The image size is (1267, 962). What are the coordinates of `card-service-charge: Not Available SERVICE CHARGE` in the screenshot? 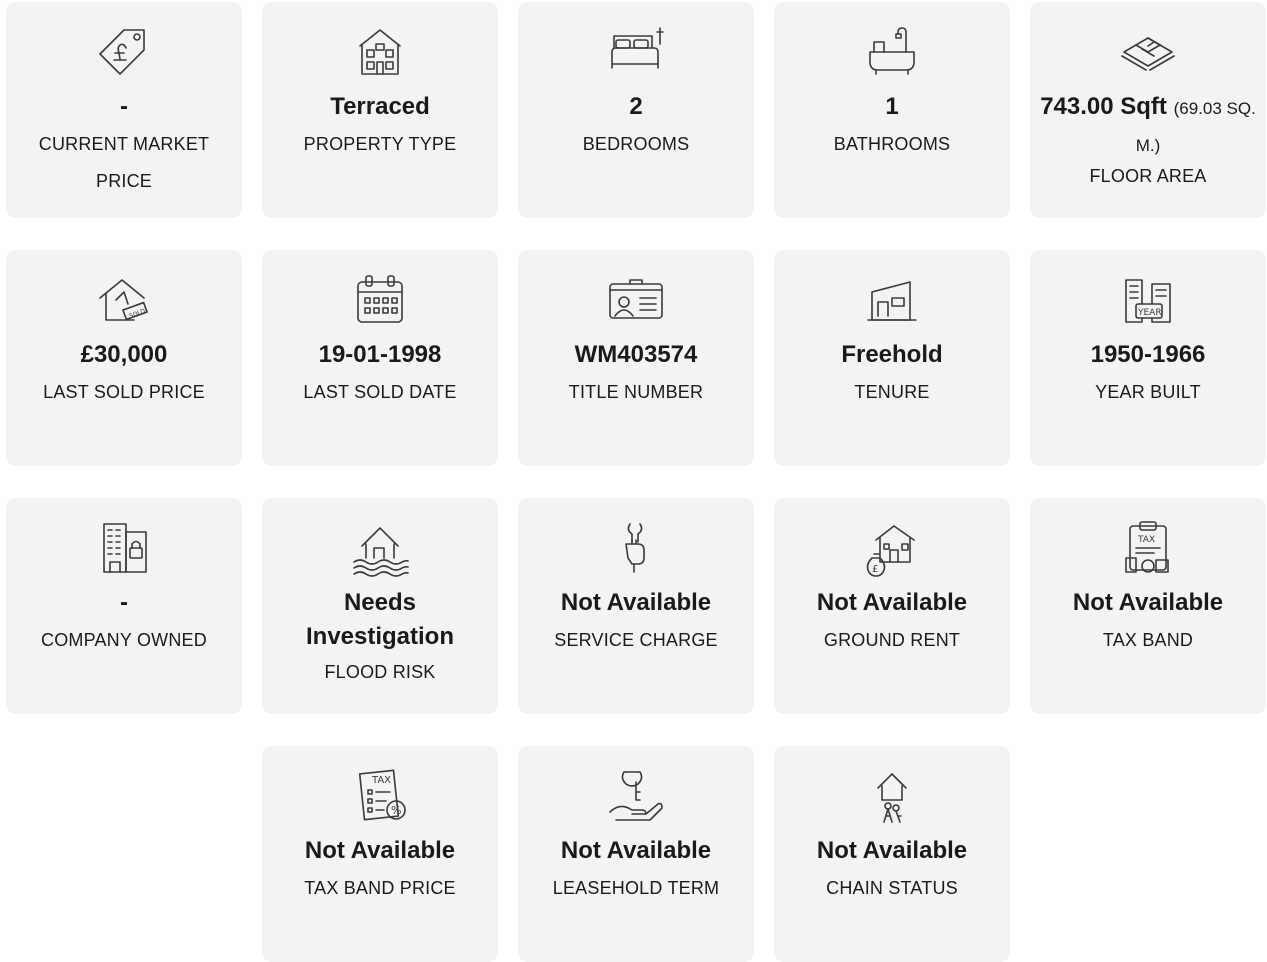 It's located at (636, 606).